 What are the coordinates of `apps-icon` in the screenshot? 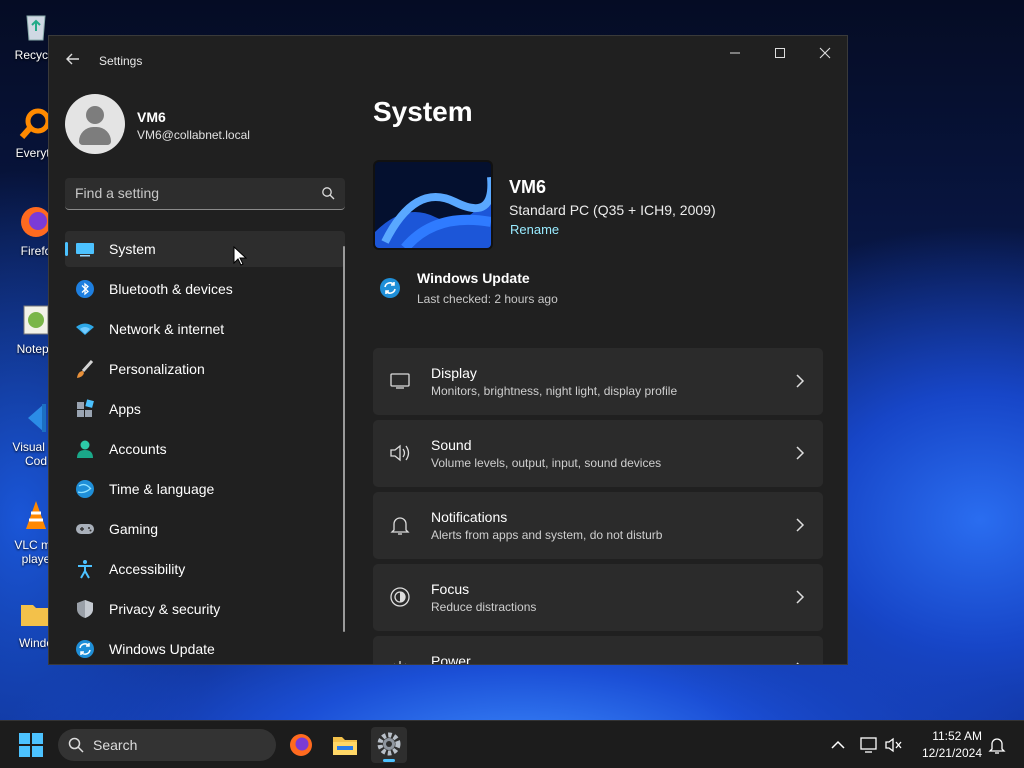 It's located at (85, 408).